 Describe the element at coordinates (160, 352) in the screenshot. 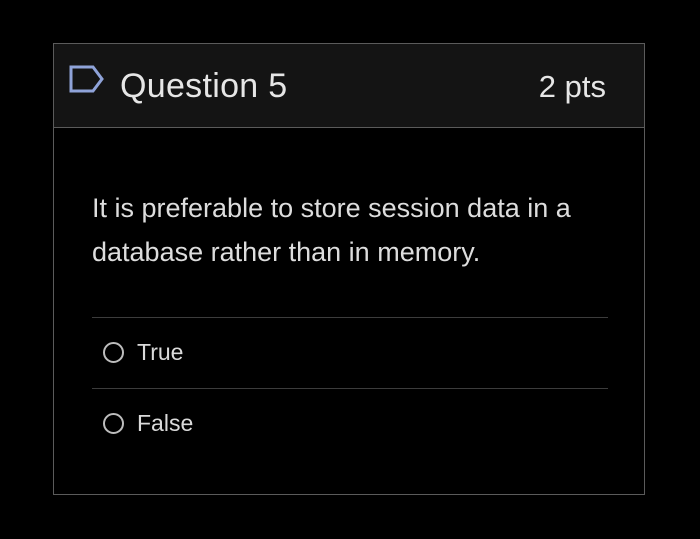

I see `answer-label: True` at that location.